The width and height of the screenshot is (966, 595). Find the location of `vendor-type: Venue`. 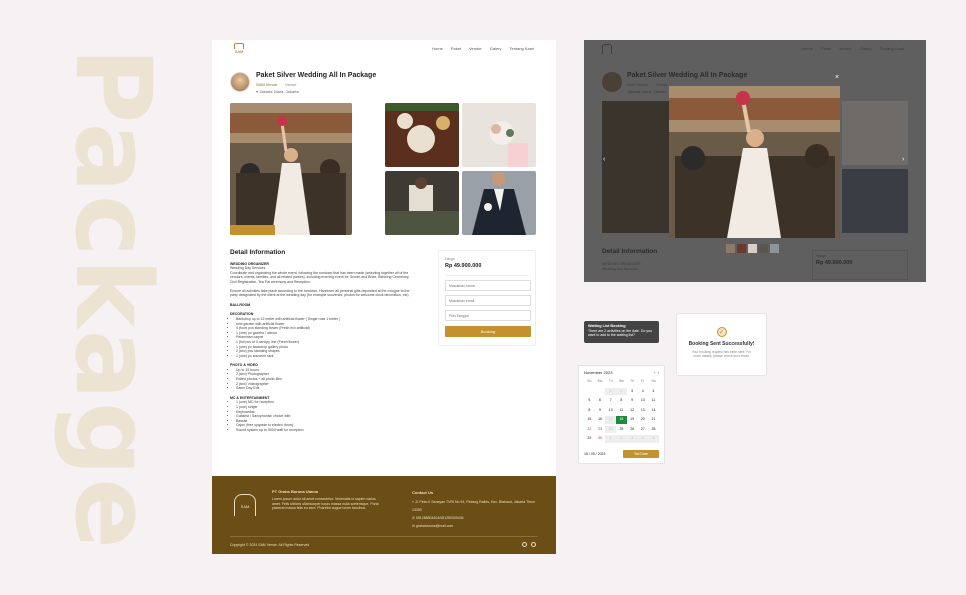

vendor-type: Venue is located at coordinates (662, 84).